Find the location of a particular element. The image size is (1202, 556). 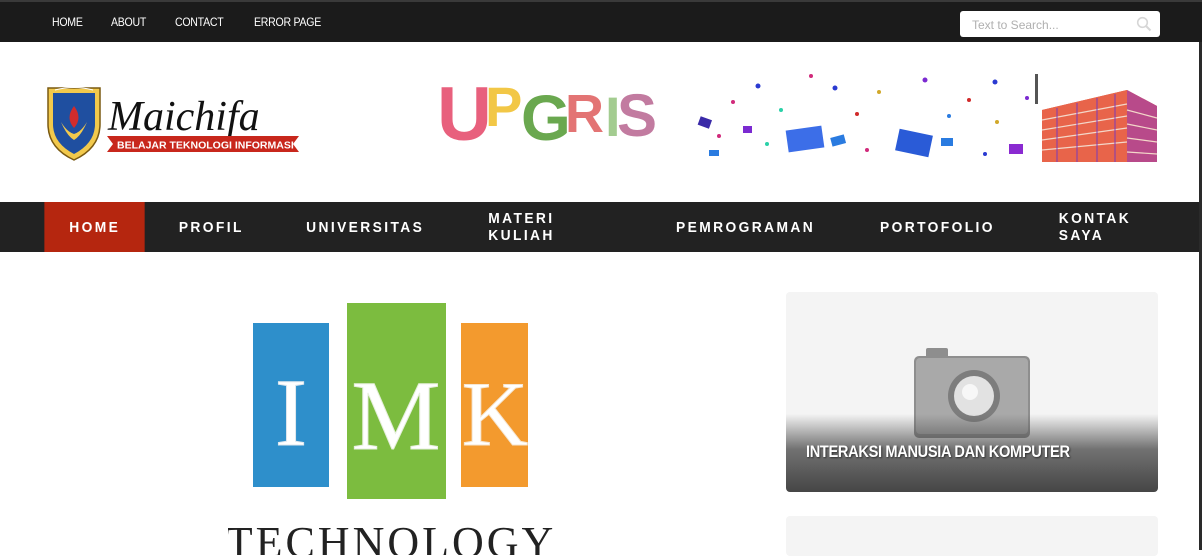

top-links: HOME ABOUT CONTACT ERROR PAGE is located at coordinates (203, 22).